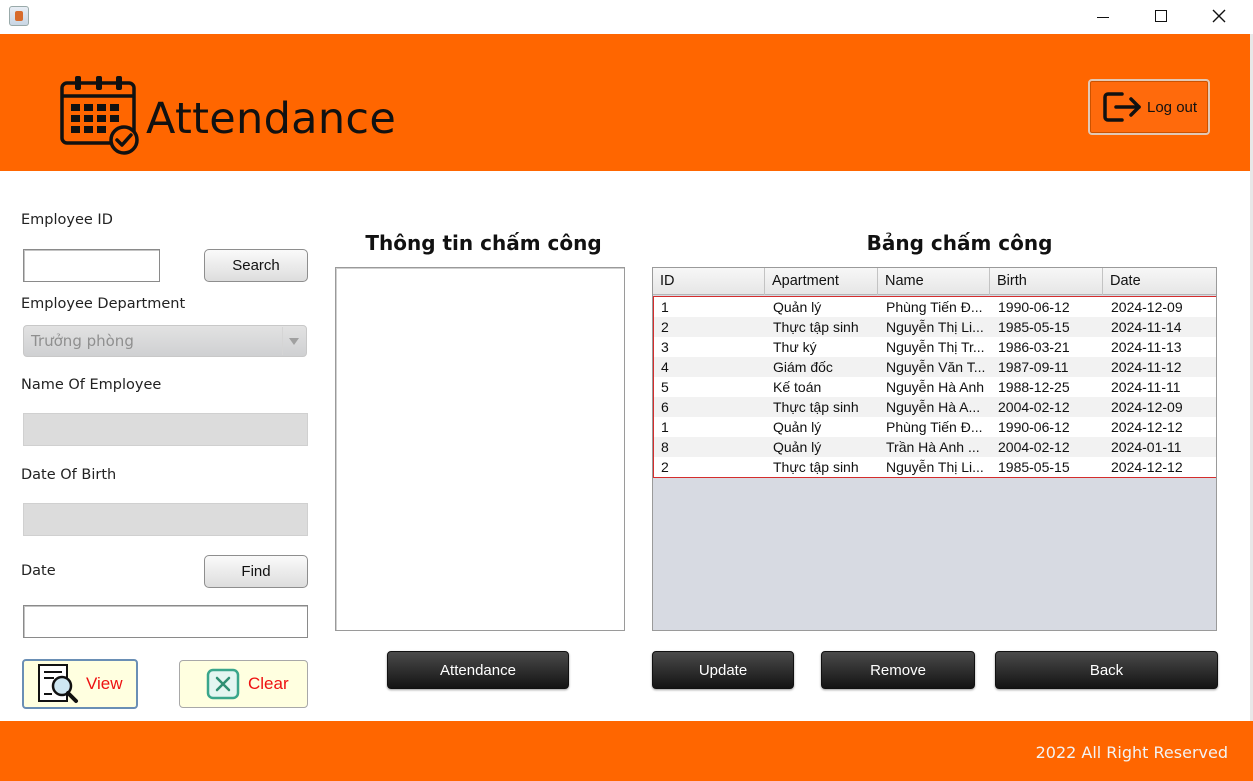  What do you see at coordinates (1146, 327) in the screenshot?
I see `cell-date: 2024-11-14` at bounding box center [1146, 327].